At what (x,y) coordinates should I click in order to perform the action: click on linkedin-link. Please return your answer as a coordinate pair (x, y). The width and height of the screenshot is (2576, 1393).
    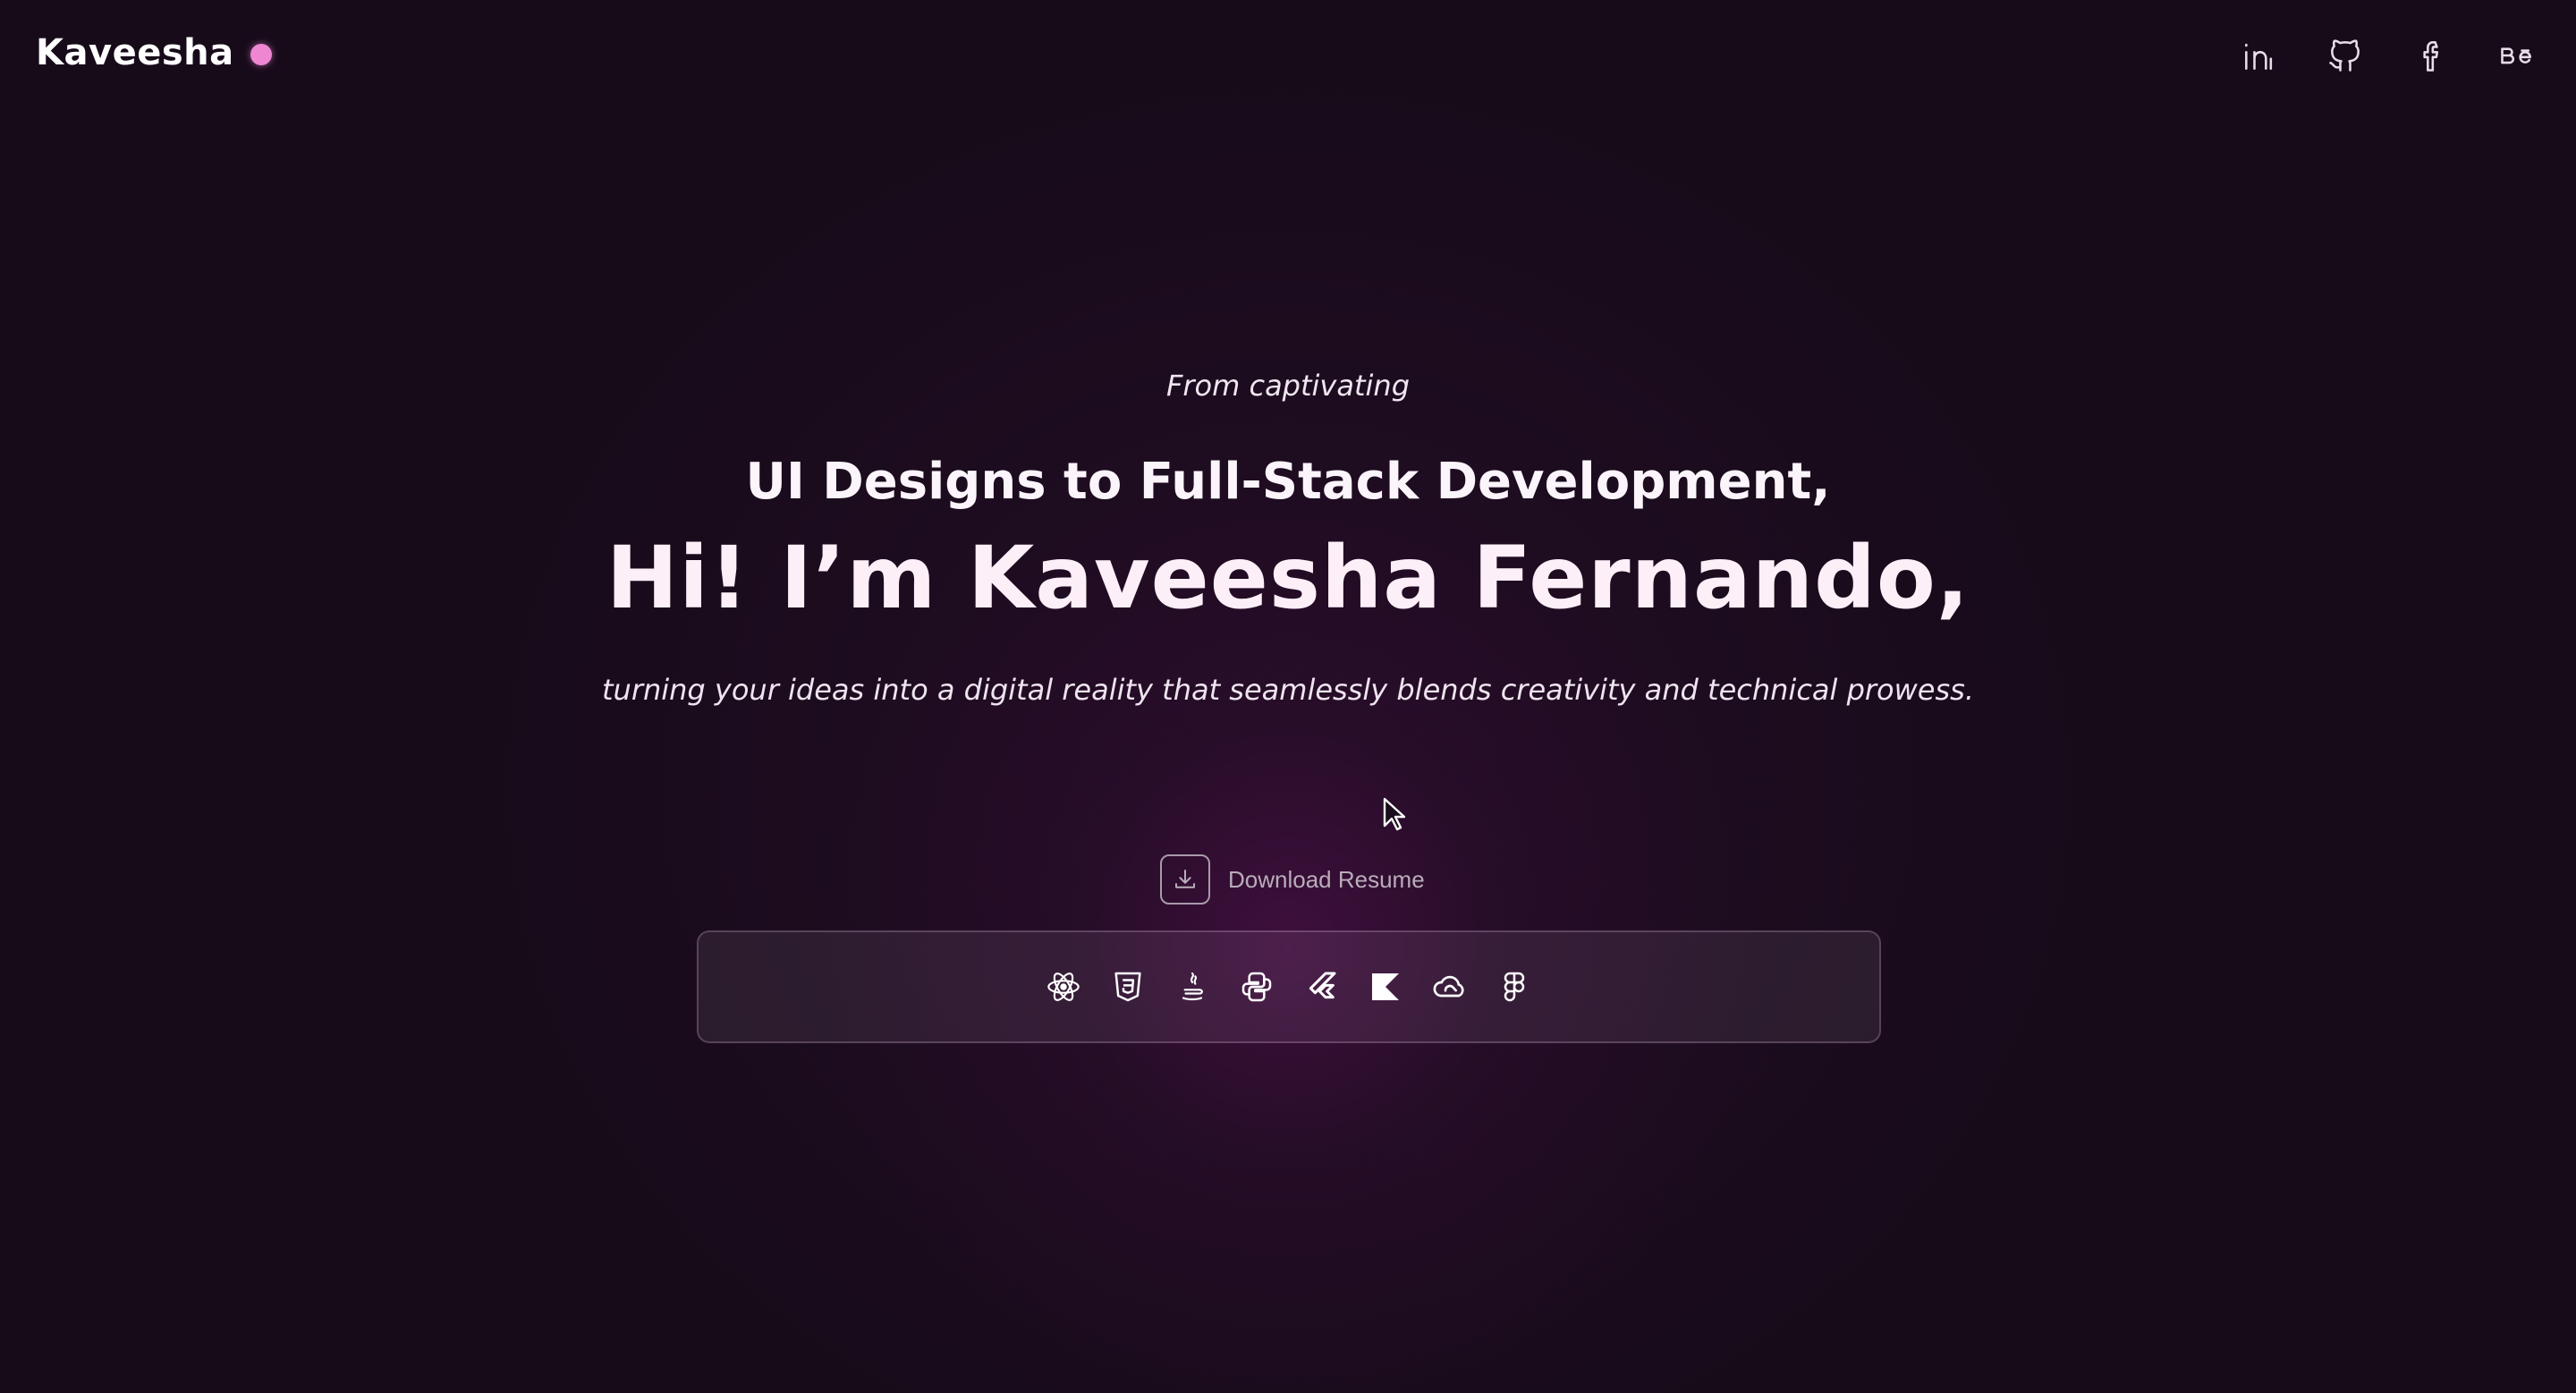
    Looking at the image, I should click on (2259, 57).